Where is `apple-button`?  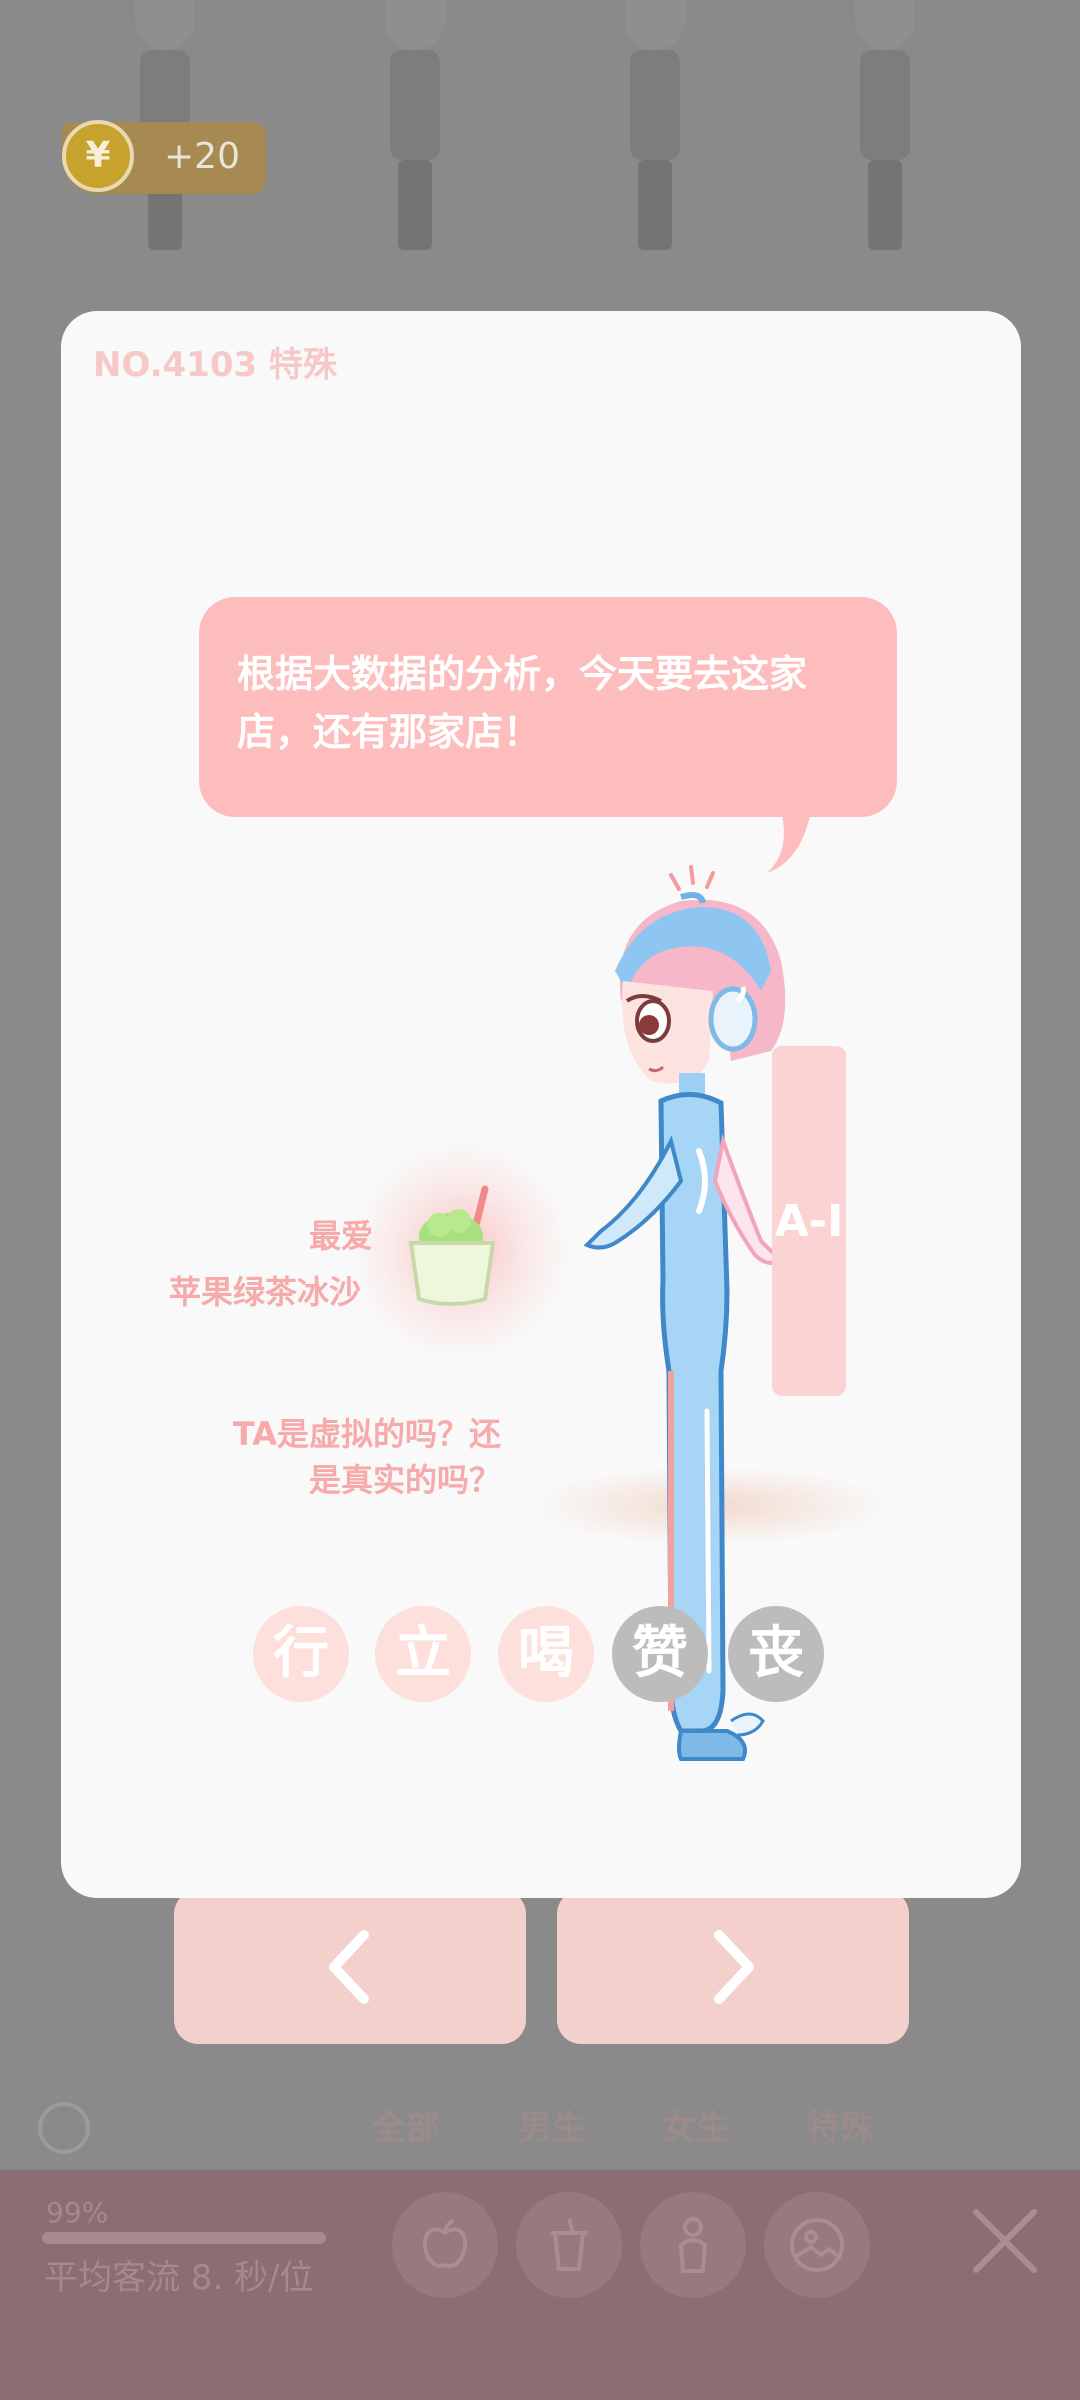 apple-button is located at coordinates (445, 2245).